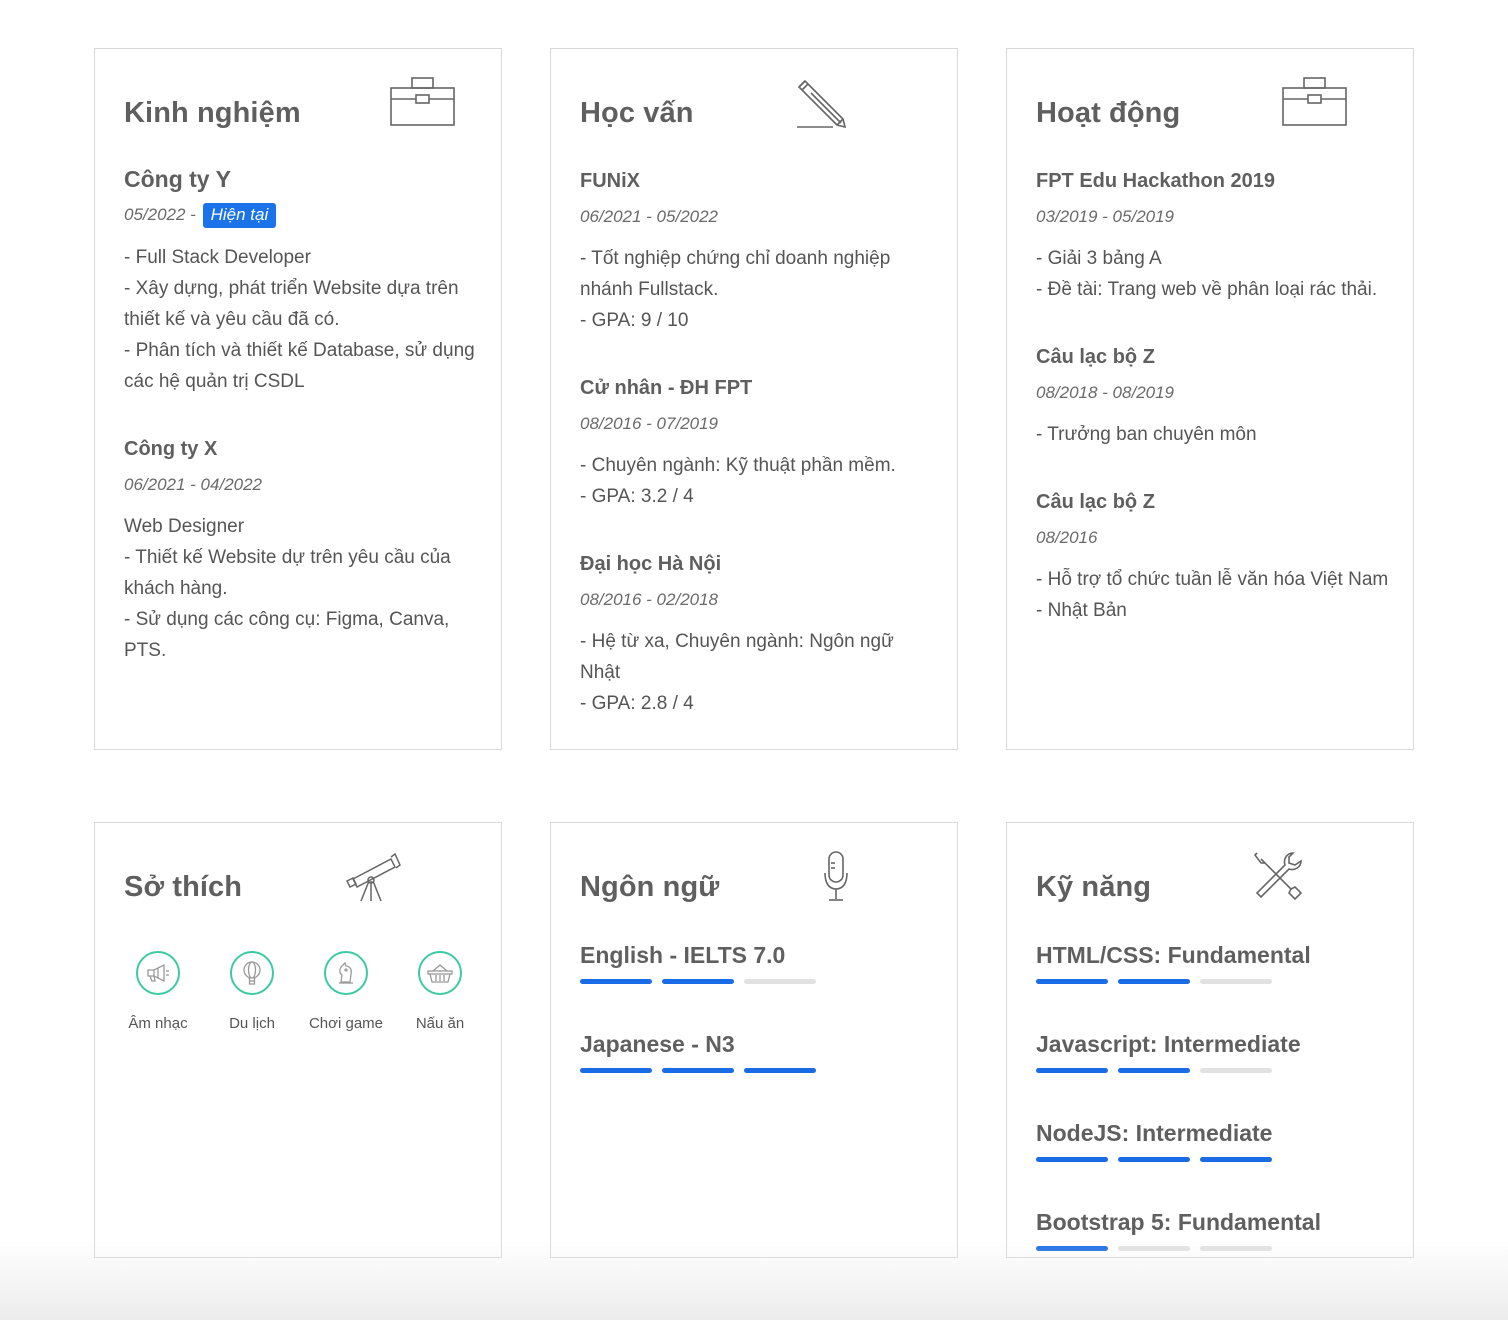 This screenshot has width=1508, height=1320. I want to click on skill-name: HTML/CSS: Fundamental, so click(1173, 955).